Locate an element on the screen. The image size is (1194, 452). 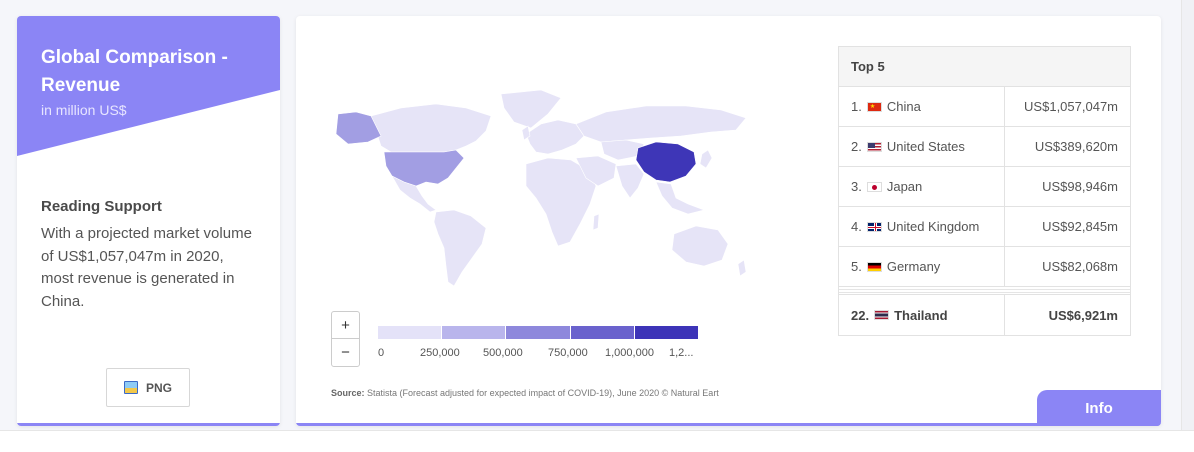
row-country: China is located at coordinates (903, 106).